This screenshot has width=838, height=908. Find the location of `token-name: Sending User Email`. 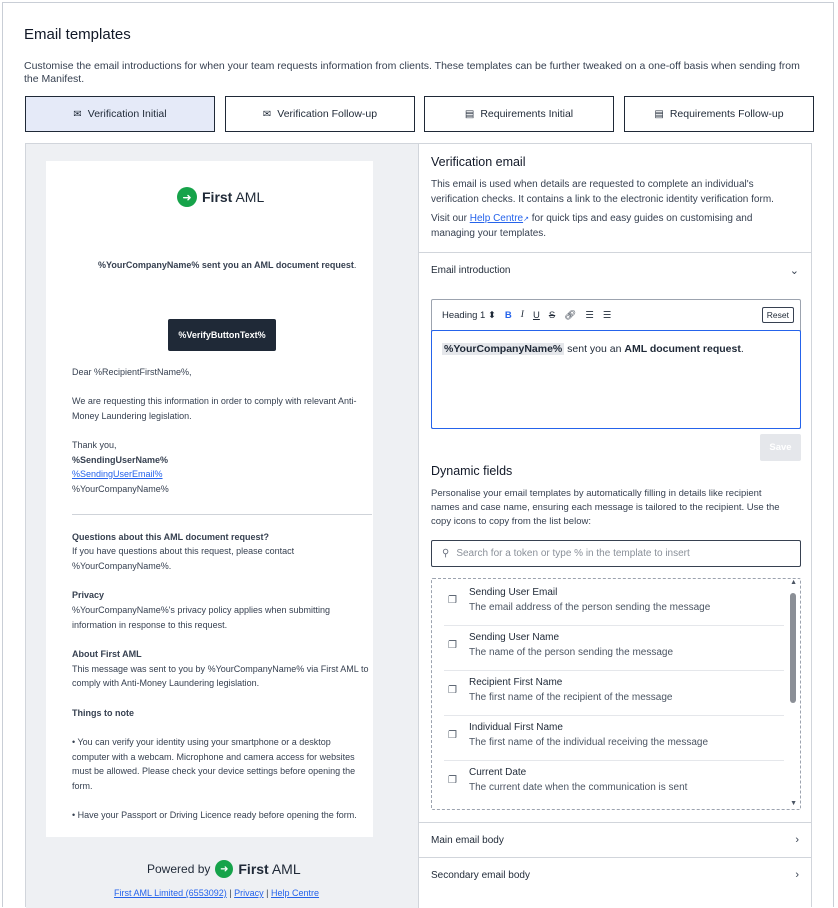

token-name: Sending User Email is located at coordinates (513, 592).